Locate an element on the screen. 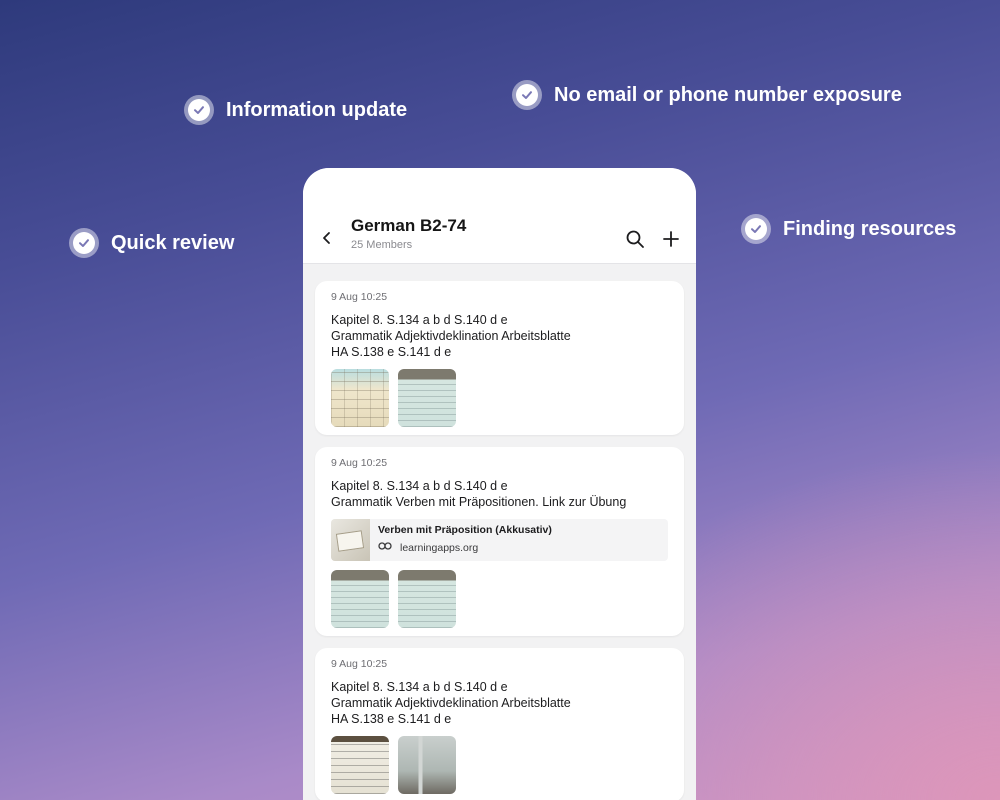 The width and height of the screenshot is (1000, 800). feature-quick-review: Quick review is located at coordinates (151, 243).